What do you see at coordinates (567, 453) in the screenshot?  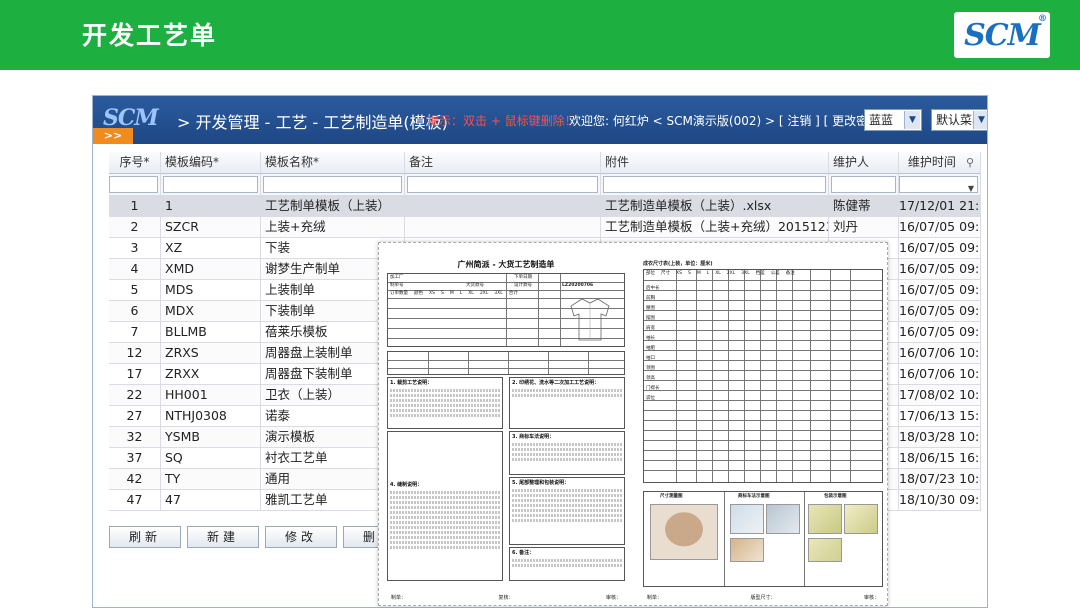 I see `section-label: 3. 商标车法说明：` at bounding box center [567, 453].